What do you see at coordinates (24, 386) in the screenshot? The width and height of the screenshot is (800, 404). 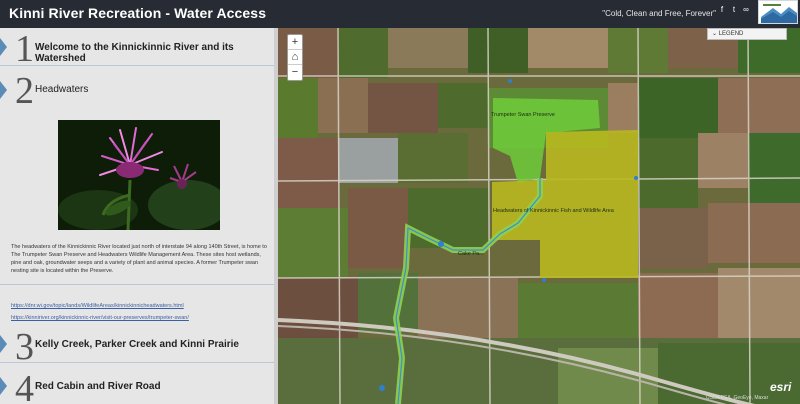 I see `section-number: 4` at bounding box center [24, 386].